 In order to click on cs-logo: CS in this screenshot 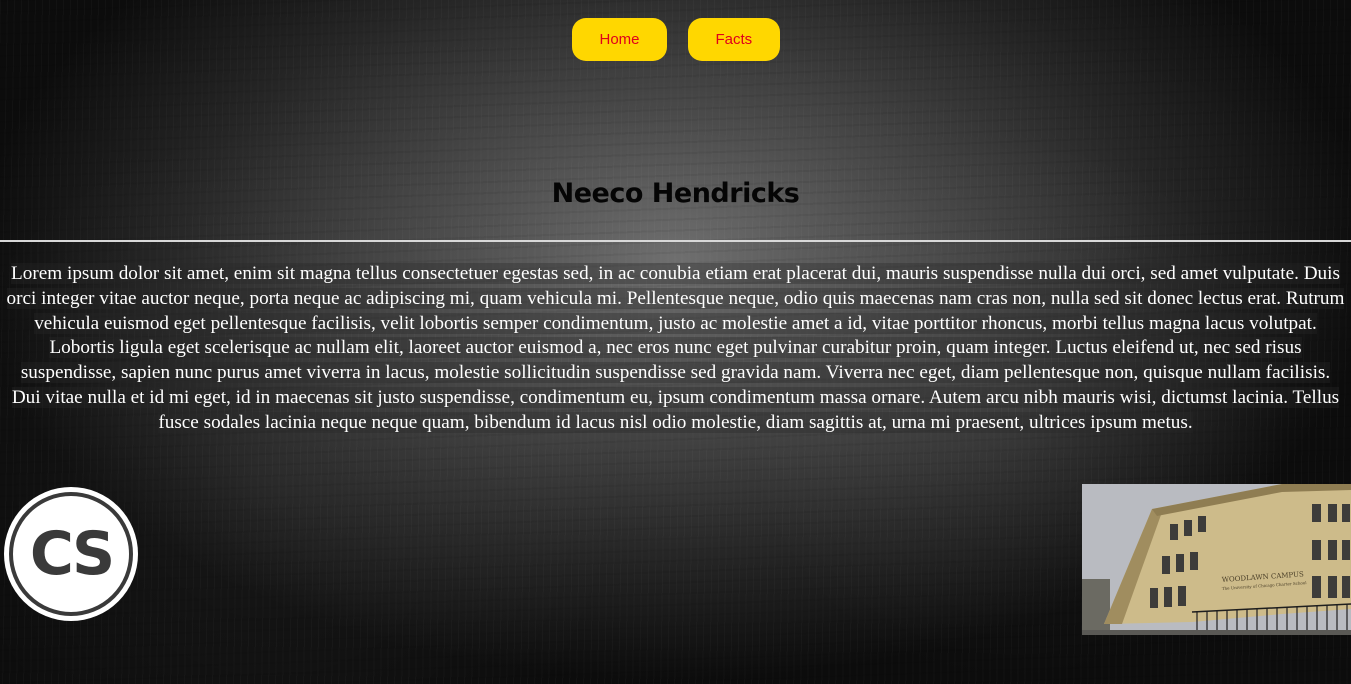, I will do `click(71, 554)`.